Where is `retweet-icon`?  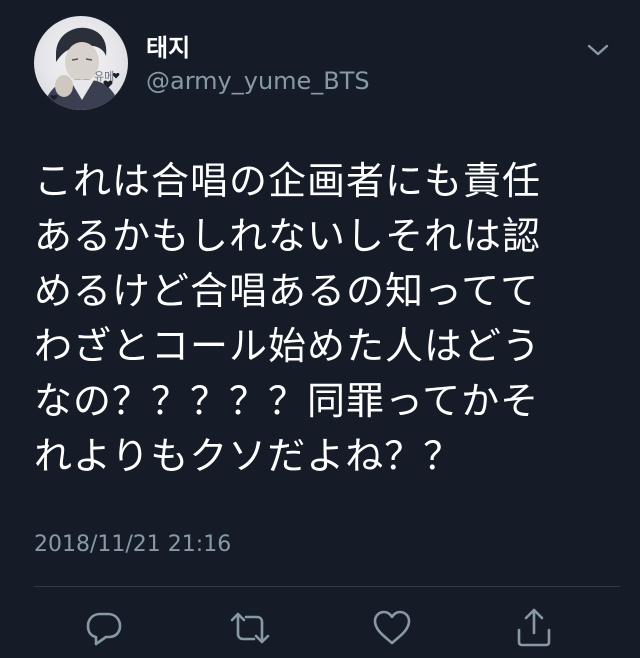 retweet-icon is located at coordinates (250, 628).